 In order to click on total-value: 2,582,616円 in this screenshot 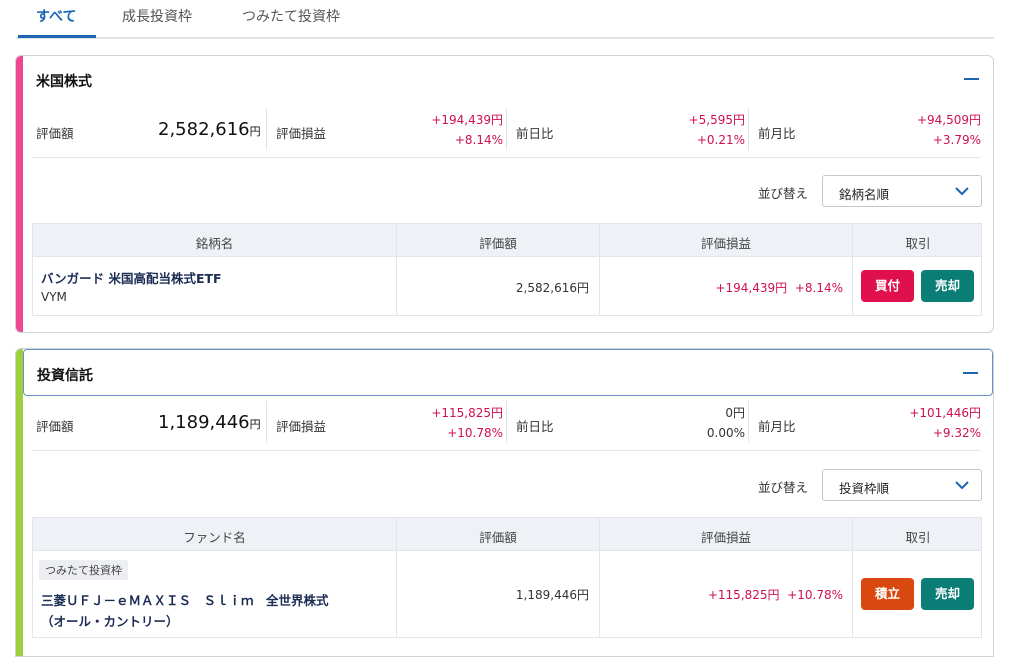, I will do `click(209, 129)`.